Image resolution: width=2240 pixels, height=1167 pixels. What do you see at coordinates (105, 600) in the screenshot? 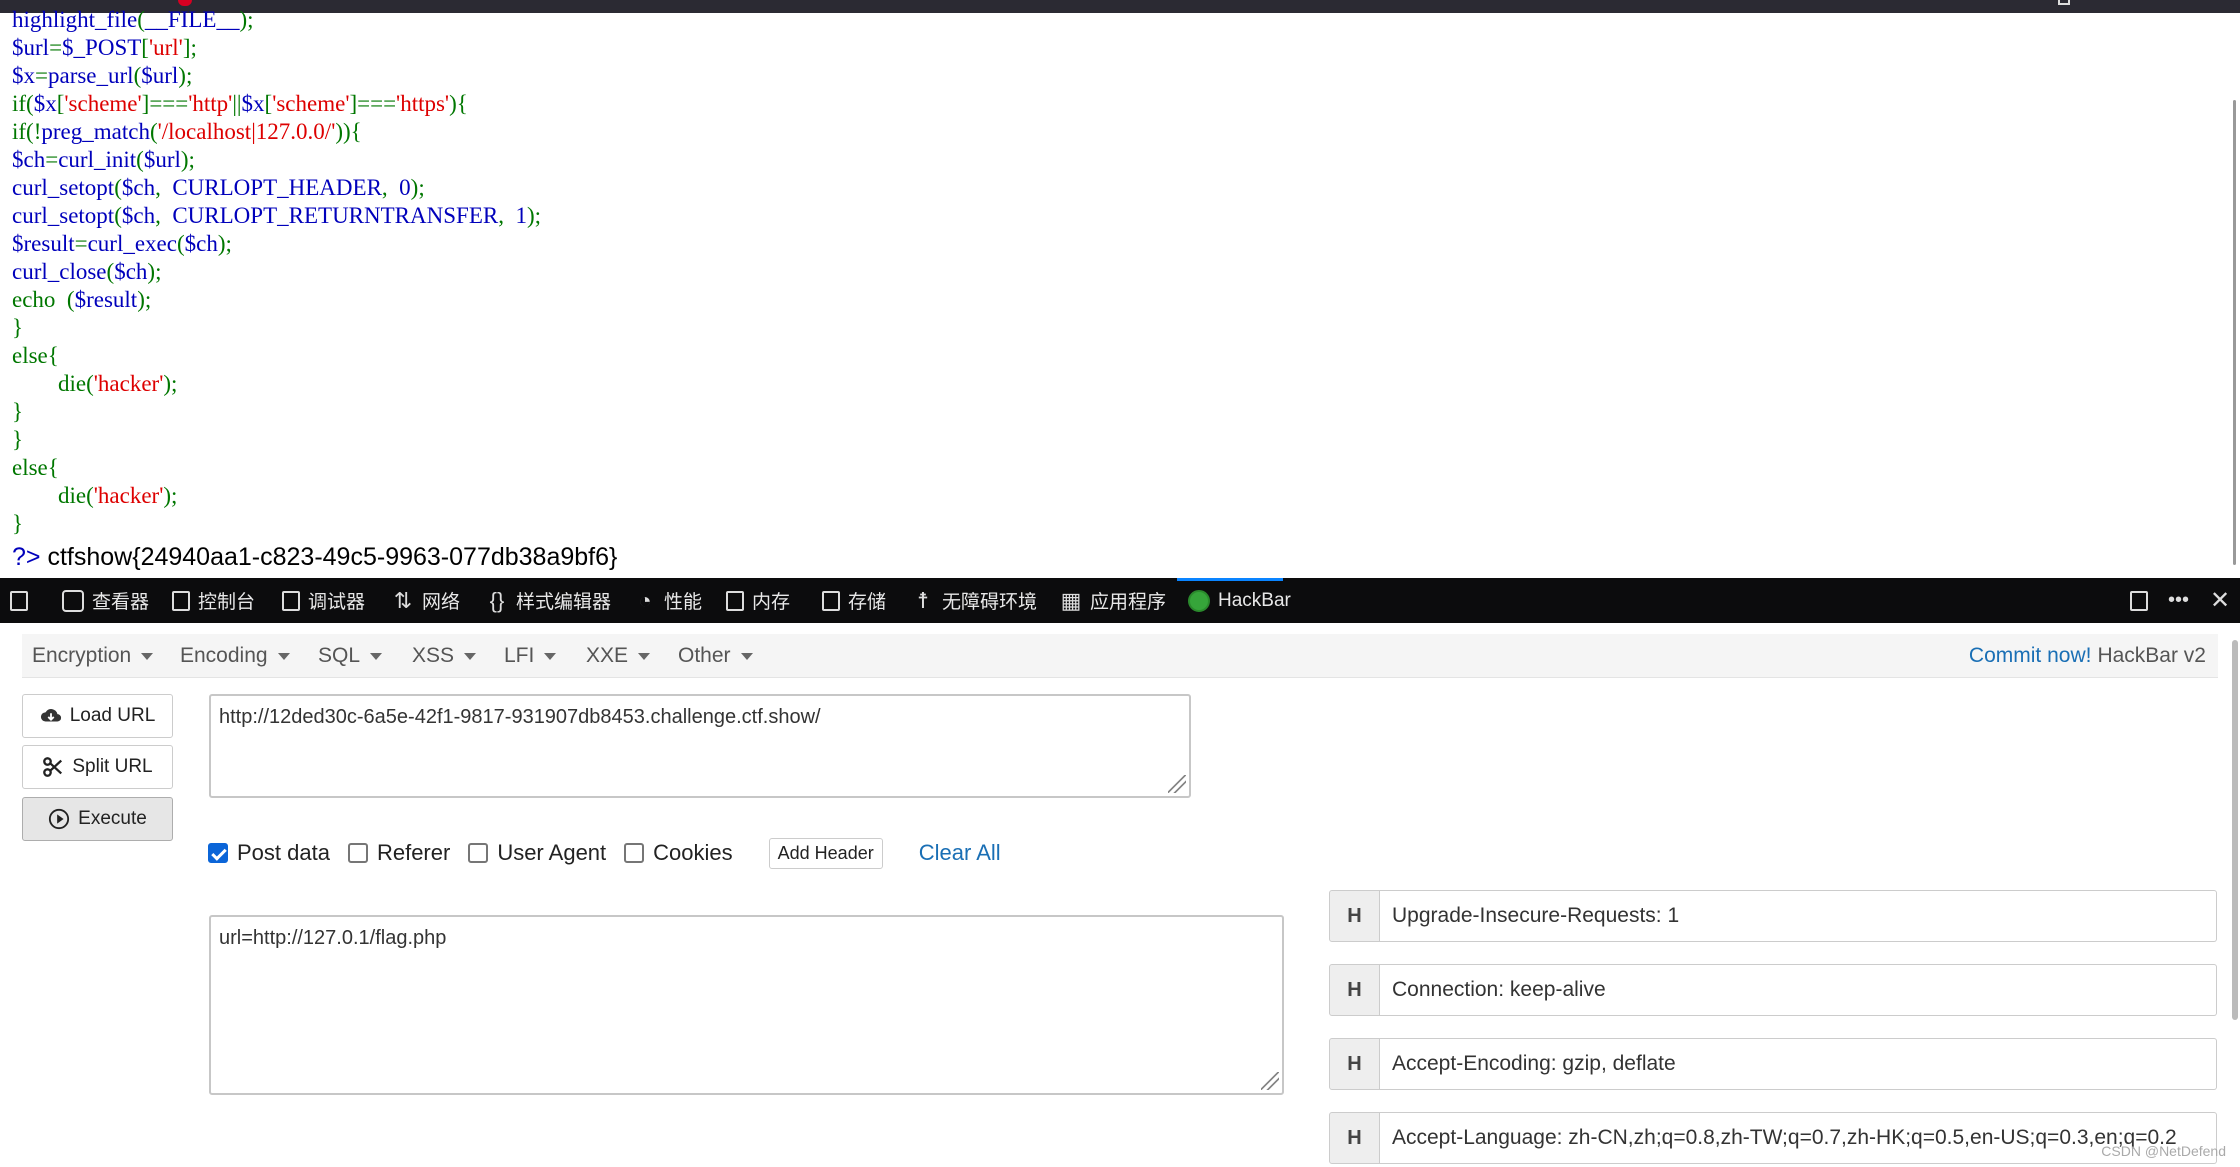
I see `tab-inspector: 查看器` at bounding box center [105, 600].